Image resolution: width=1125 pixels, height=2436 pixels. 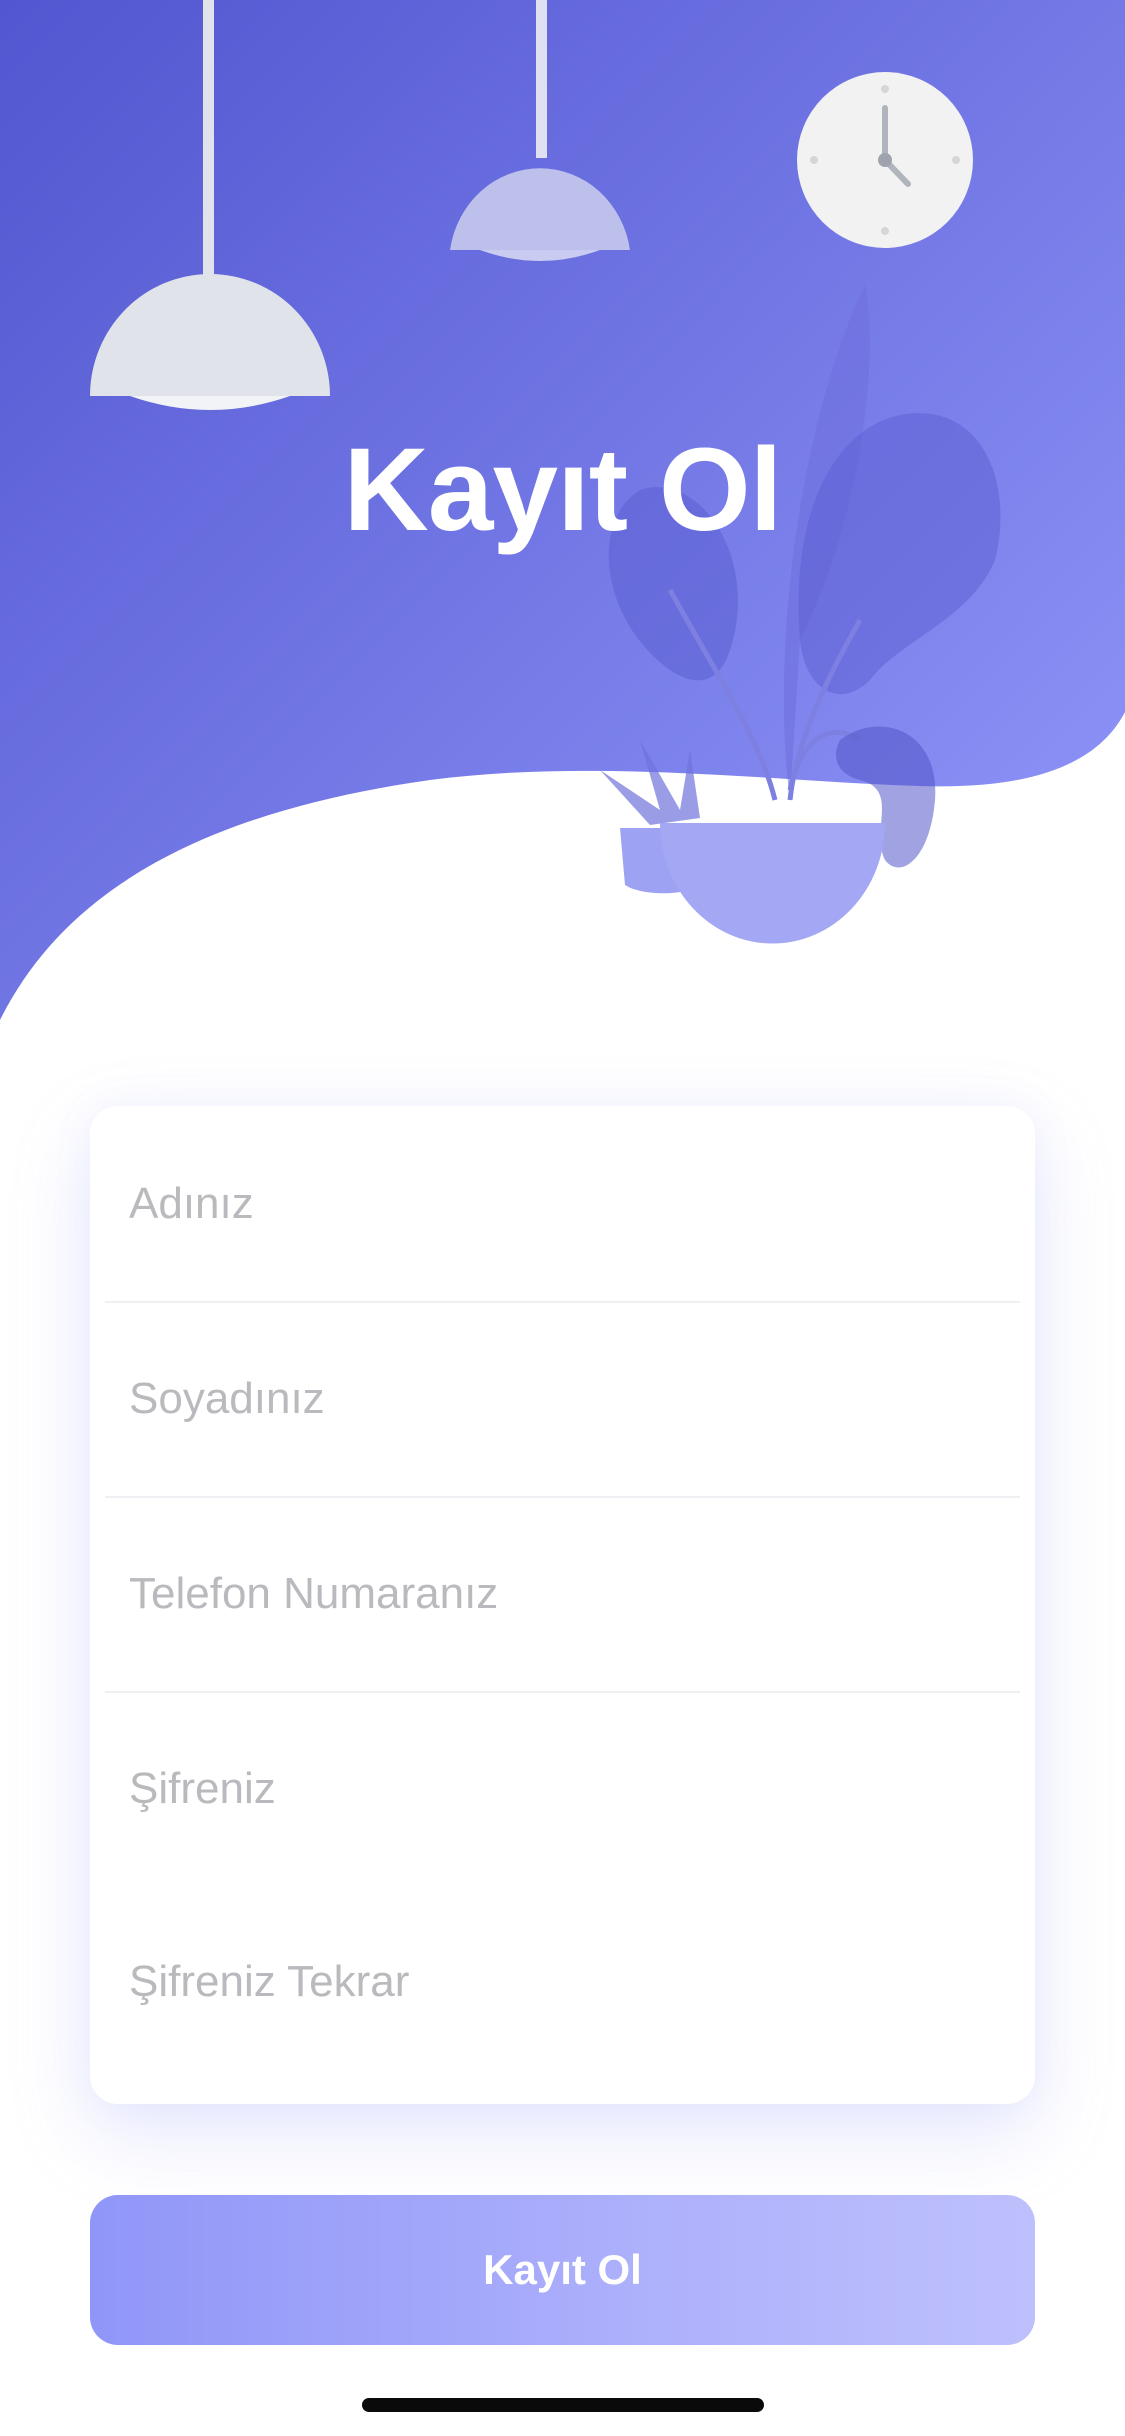 I want to click on wall-clock-icon, so click(x=885, y=160).